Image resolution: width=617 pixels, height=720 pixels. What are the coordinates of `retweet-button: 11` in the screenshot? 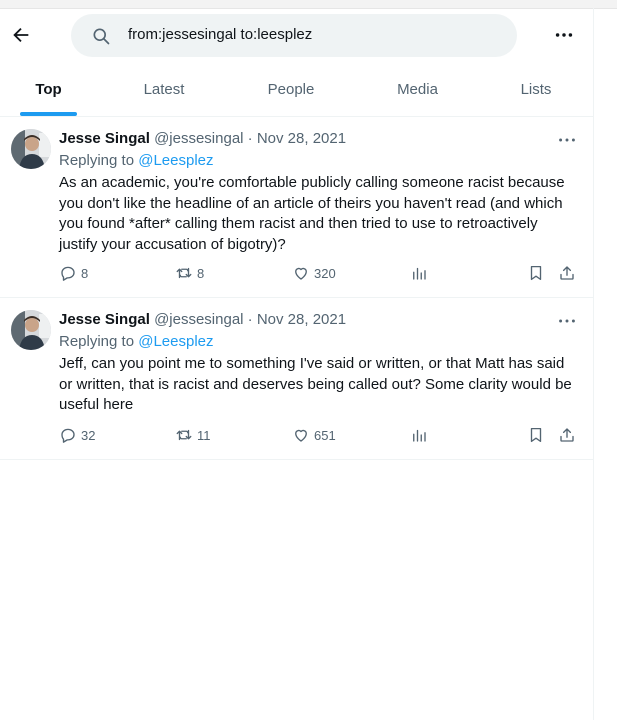 It's located at (193, 435).